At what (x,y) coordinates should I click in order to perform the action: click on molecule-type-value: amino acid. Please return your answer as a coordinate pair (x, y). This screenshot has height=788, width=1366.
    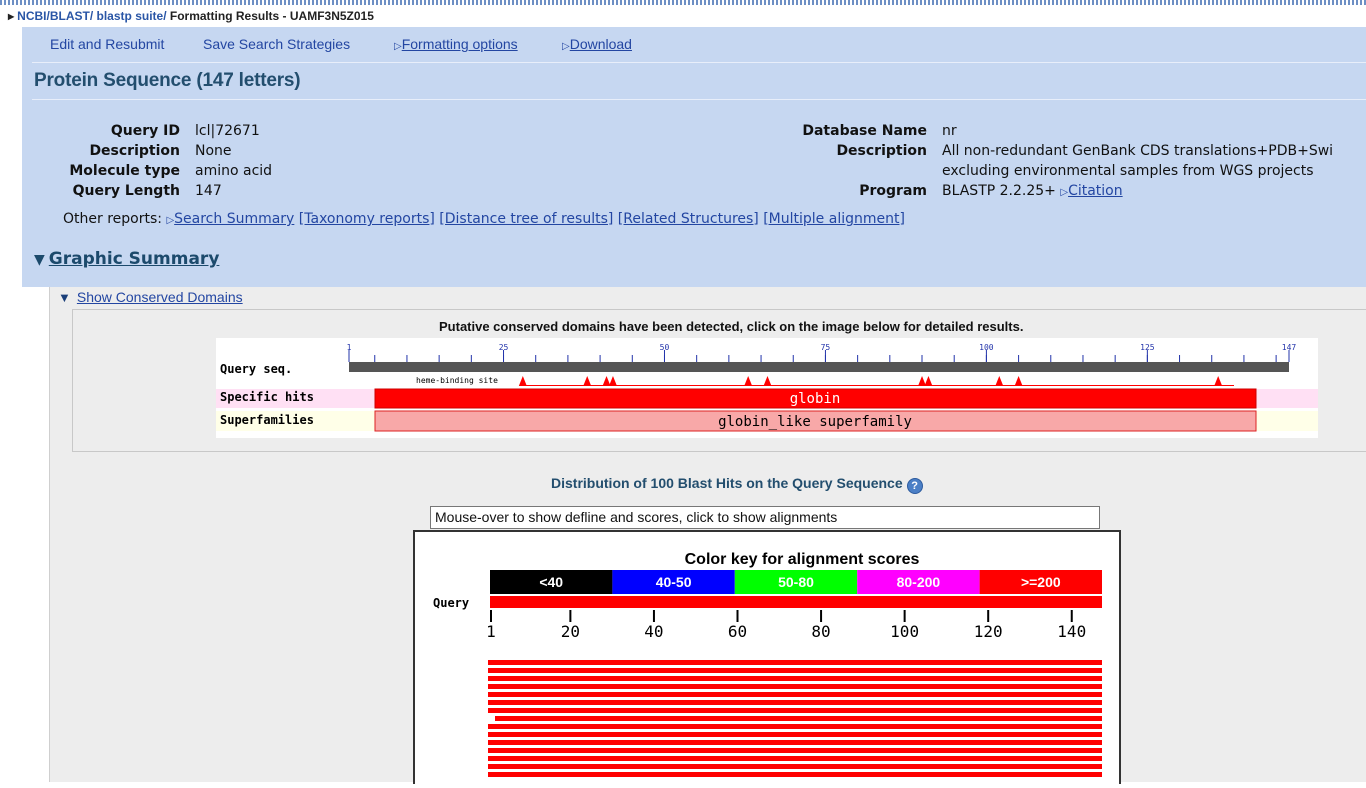
    Looking at the image, I should click on (234, 171).